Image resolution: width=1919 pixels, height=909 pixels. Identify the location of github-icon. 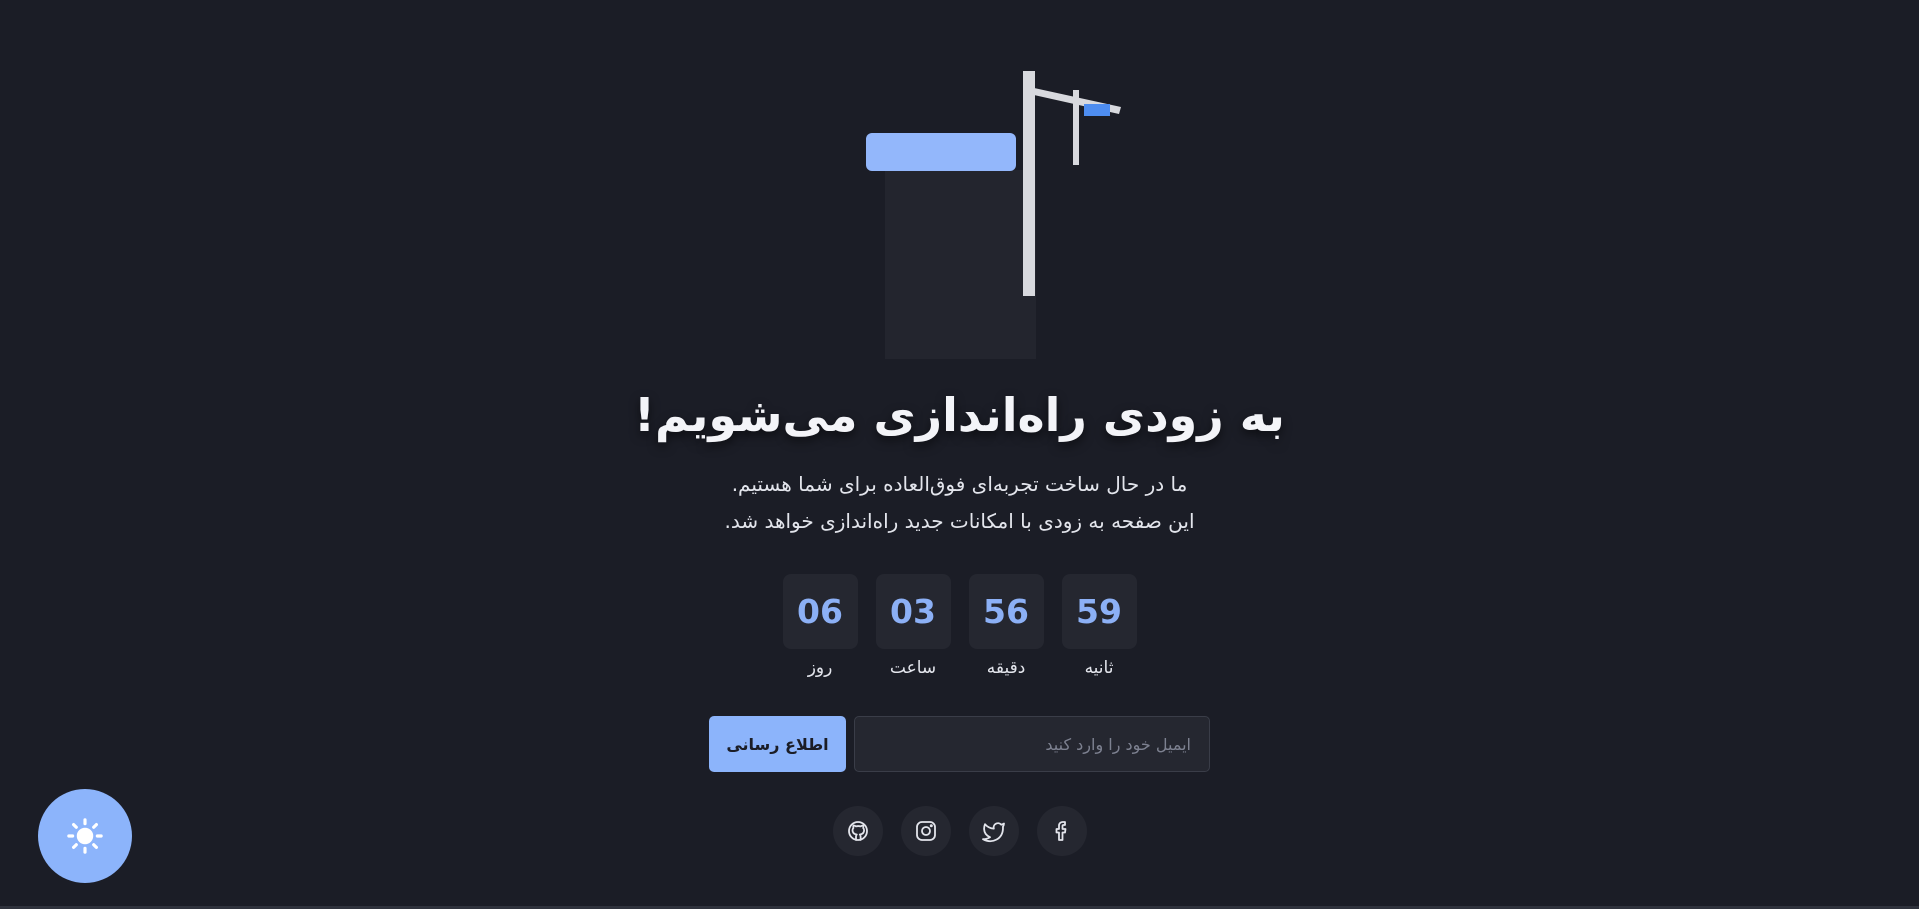
(857, 831).